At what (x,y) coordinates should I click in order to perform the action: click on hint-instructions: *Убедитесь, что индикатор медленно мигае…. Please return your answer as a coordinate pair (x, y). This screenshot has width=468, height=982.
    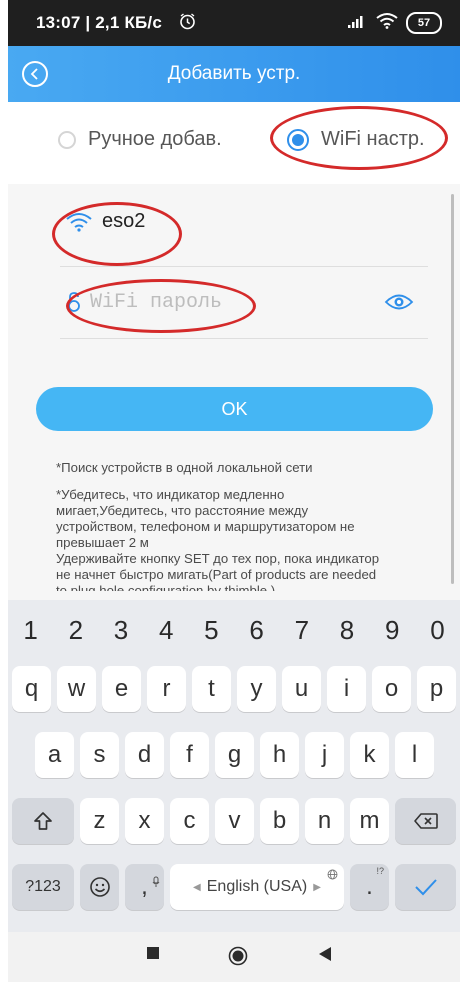
    Looking at the image, I should click on (218, 539).